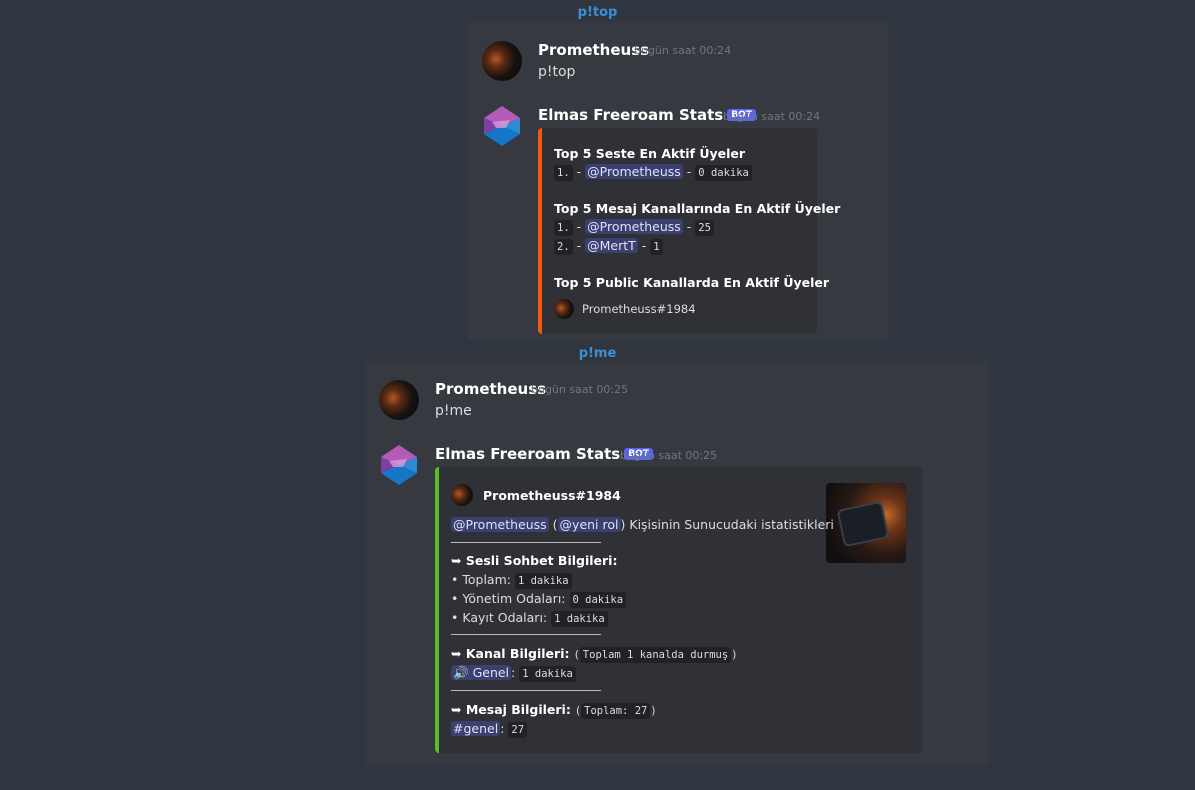  What do you see at coordinates (453, 411) in the screenshot?
I see `message-text: p!me` at bounding box center [453, 411].